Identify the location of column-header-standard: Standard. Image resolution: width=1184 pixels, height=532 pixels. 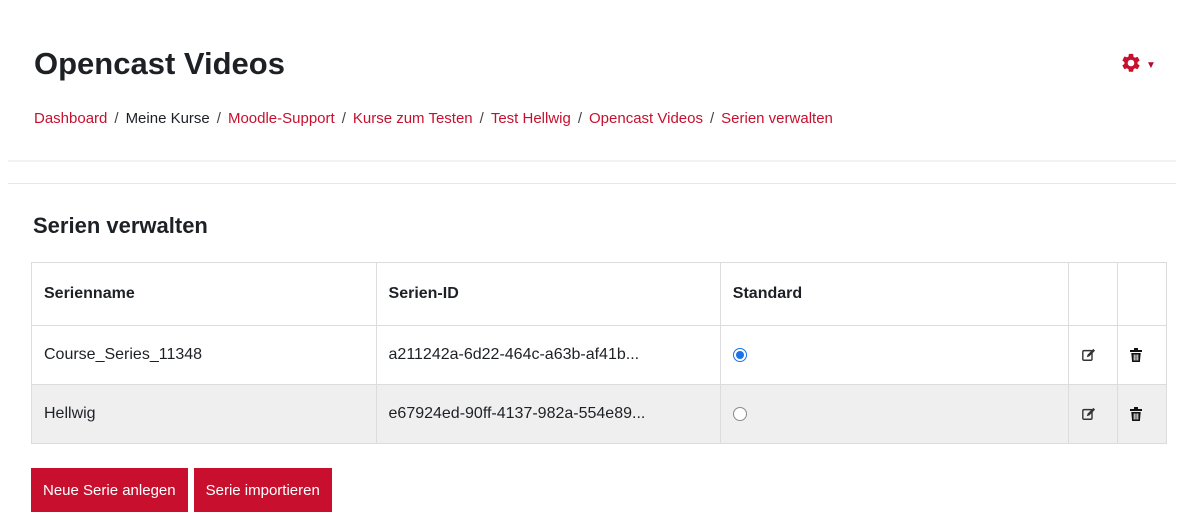
(894, 294).